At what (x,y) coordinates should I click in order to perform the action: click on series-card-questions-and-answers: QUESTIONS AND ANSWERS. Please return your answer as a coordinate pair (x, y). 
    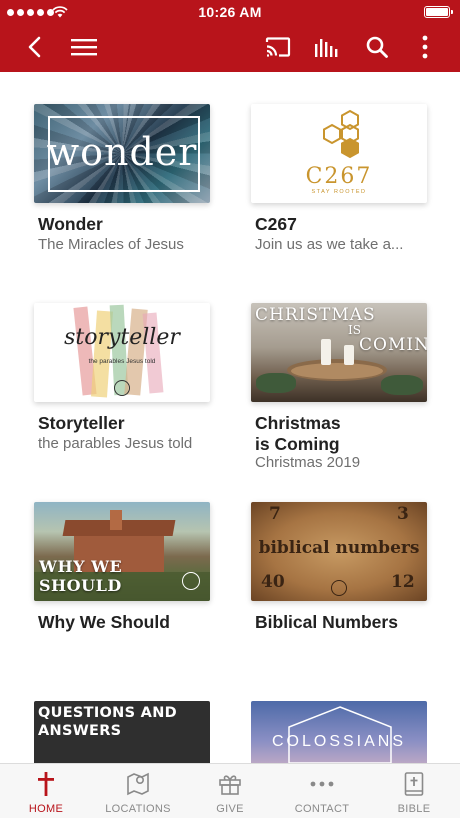
    Looking at the image, I should click on (122, 732).